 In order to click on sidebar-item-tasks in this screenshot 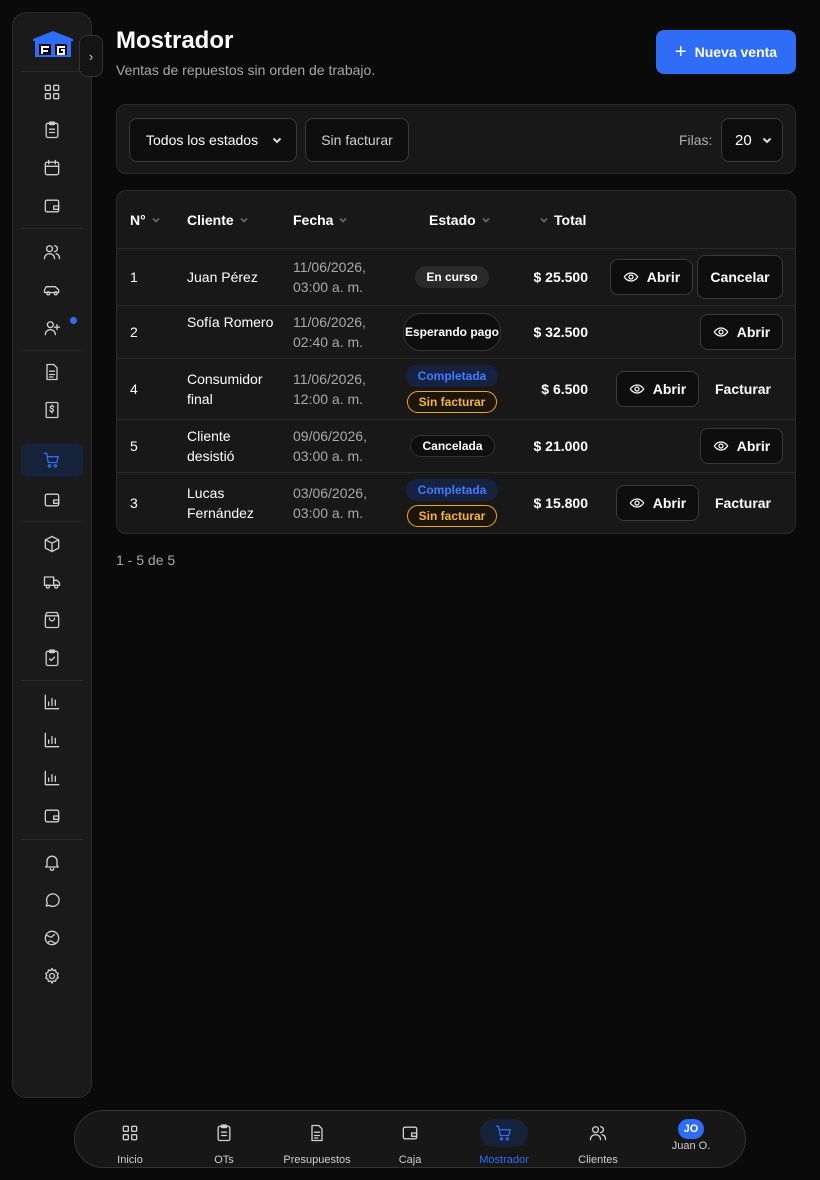, I will do `click(52, 658)`.